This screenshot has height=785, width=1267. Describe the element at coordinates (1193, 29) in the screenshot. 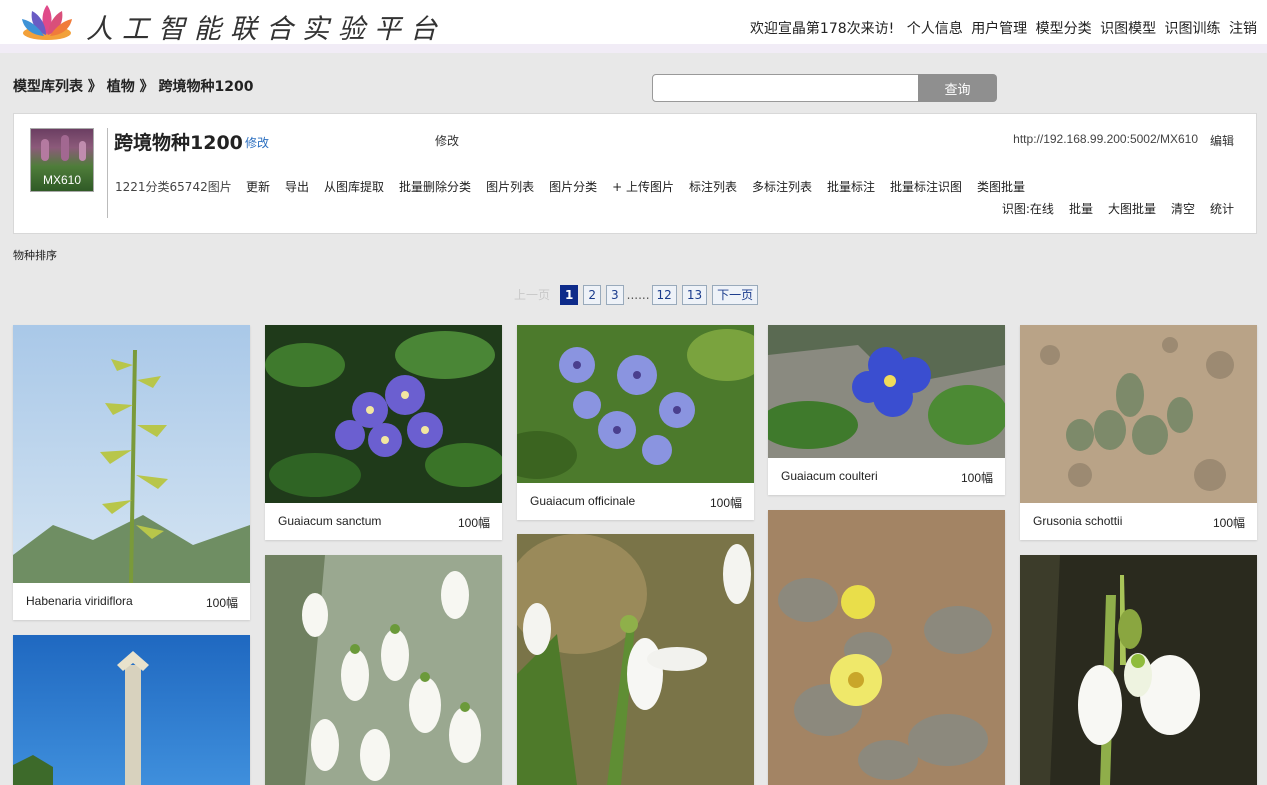

I see `nav-recognition-training: 识图训练` at that location.